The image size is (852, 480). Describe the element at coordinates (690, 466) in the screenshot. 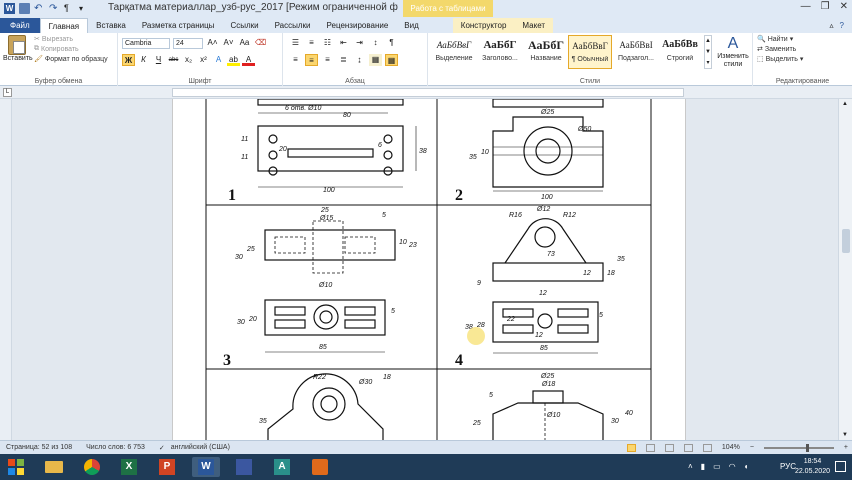

I see `tray-expand-icon: ˄` at that location.